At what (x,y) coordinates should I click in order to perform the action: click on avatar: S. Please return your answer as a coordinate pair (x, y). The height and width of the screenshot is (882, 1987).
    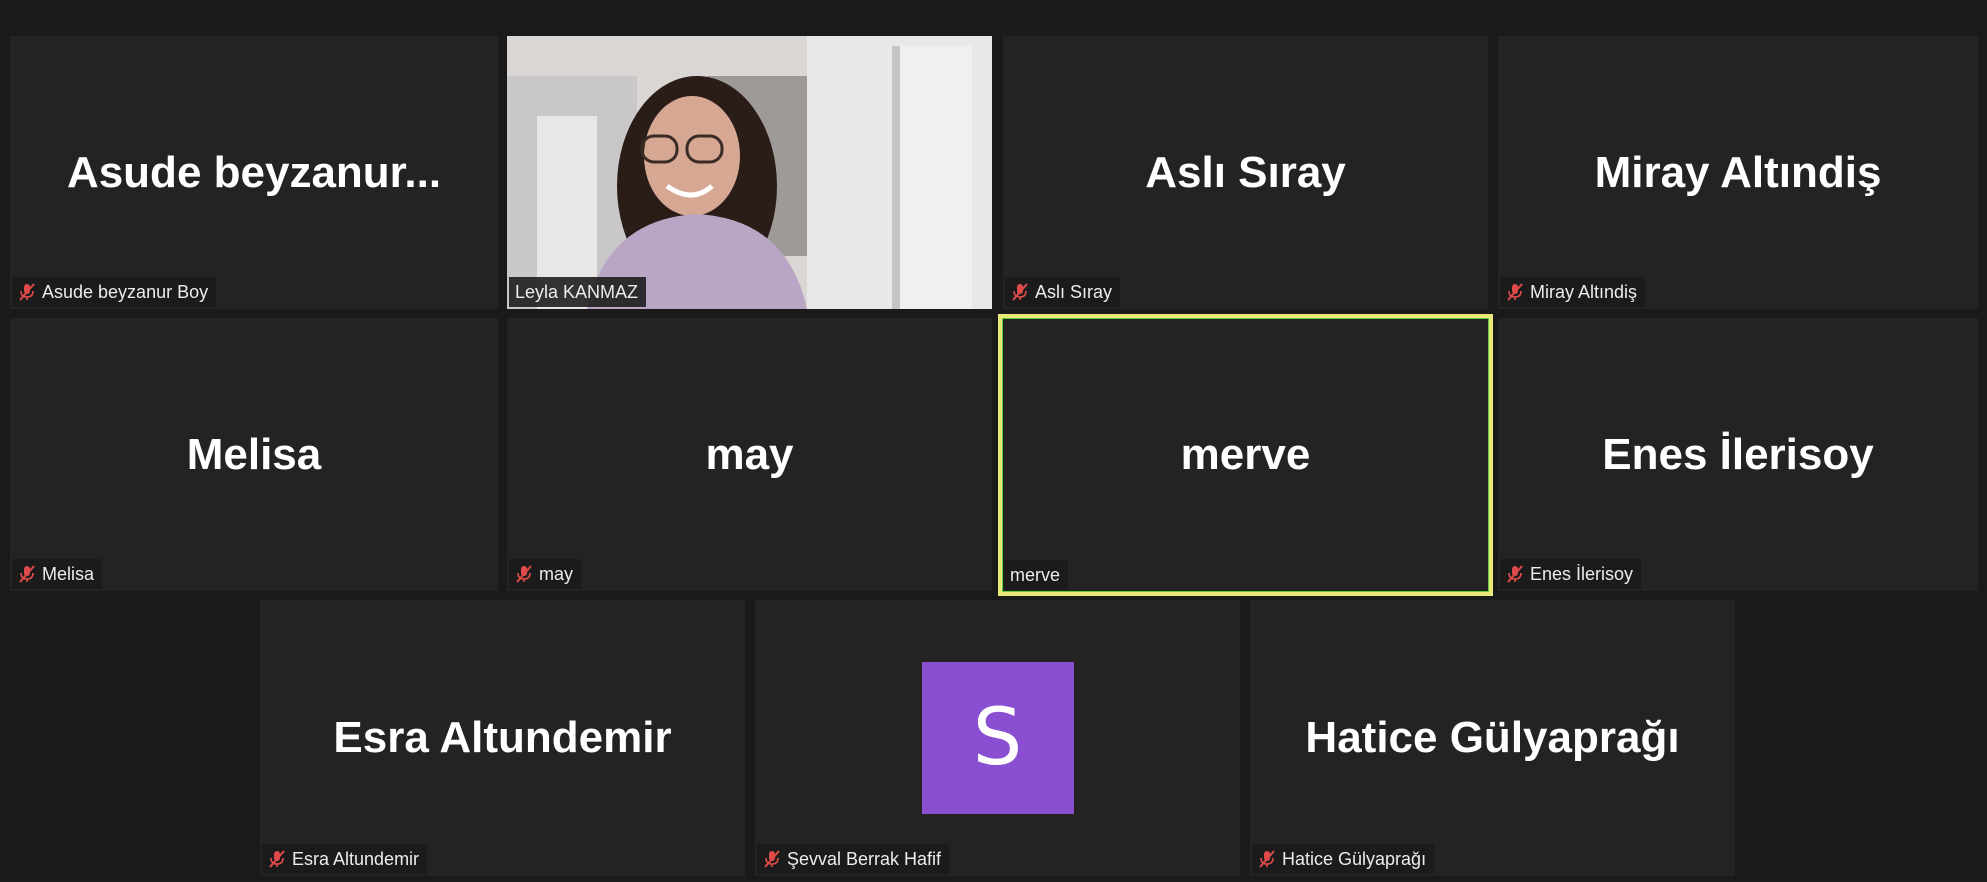
    Looking at the image, I should click on (997, 738).